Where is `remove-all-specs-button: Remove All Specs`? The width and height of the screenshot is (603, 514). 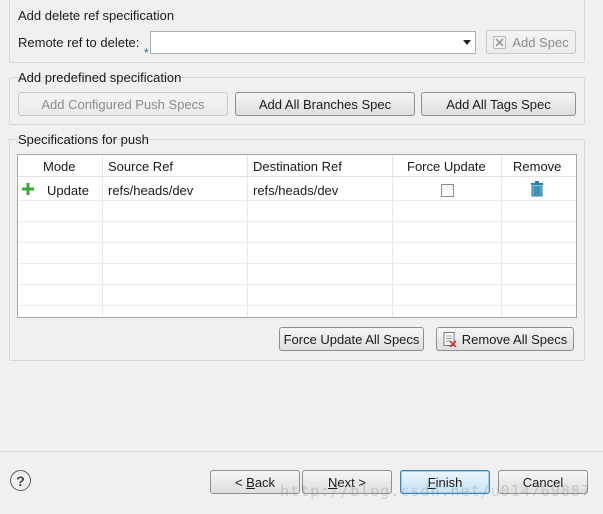 remove-all-specs-button: Remove All Specs is located at coordinates (505, 339).